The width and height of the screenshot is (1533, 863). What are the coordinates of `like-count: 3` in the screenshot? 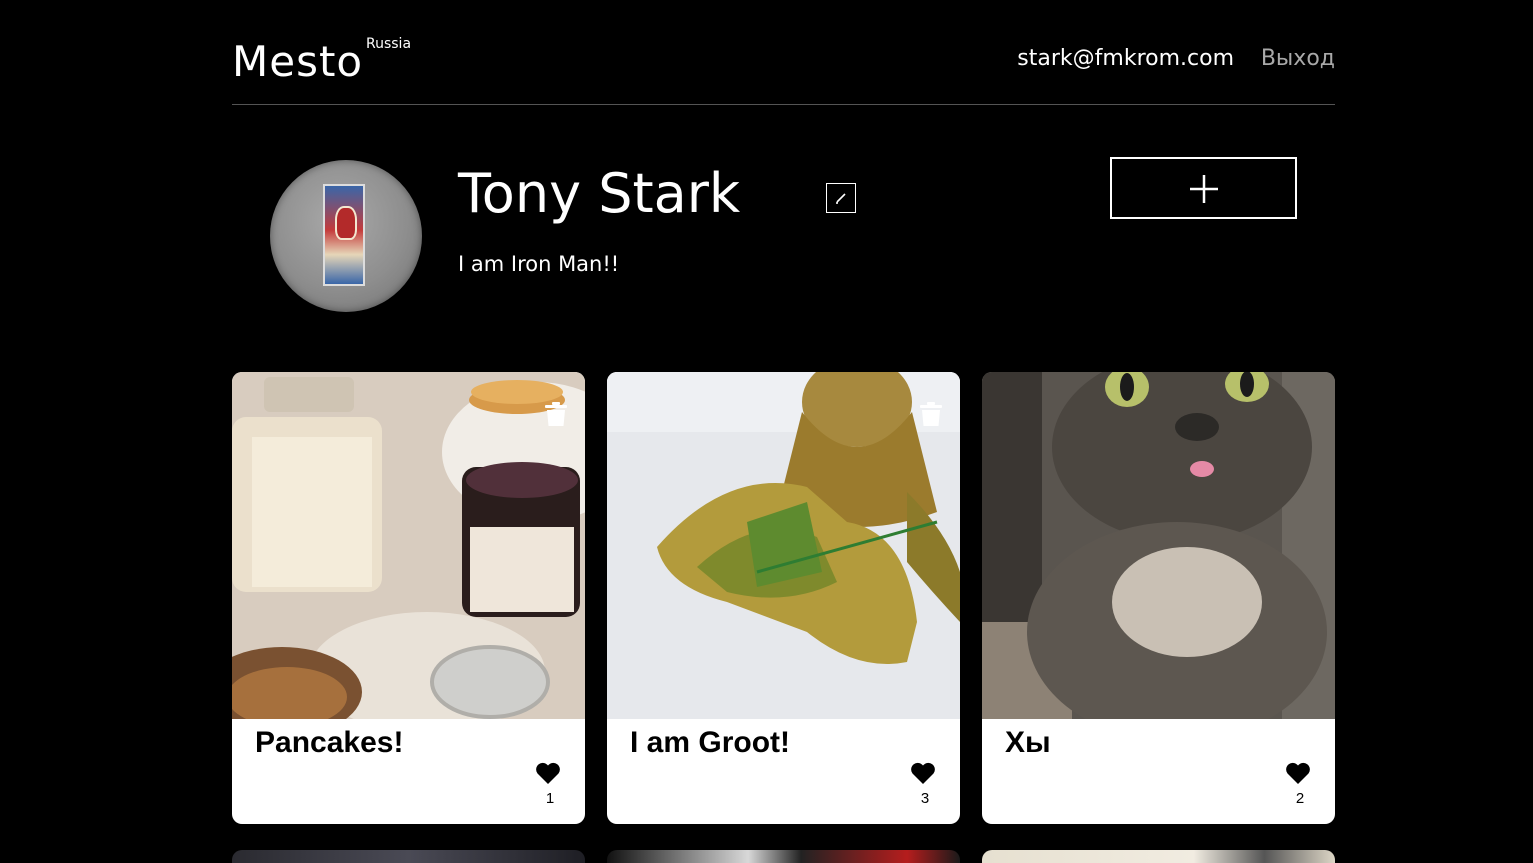 It's located at (925, 798).